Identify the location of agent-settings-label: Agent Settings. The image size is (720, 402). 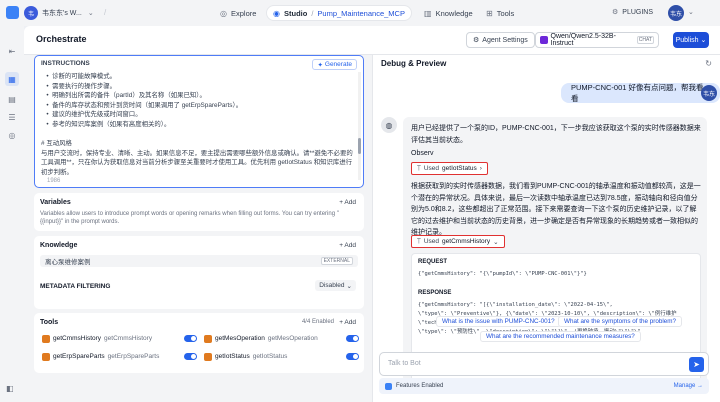
(505, 40).